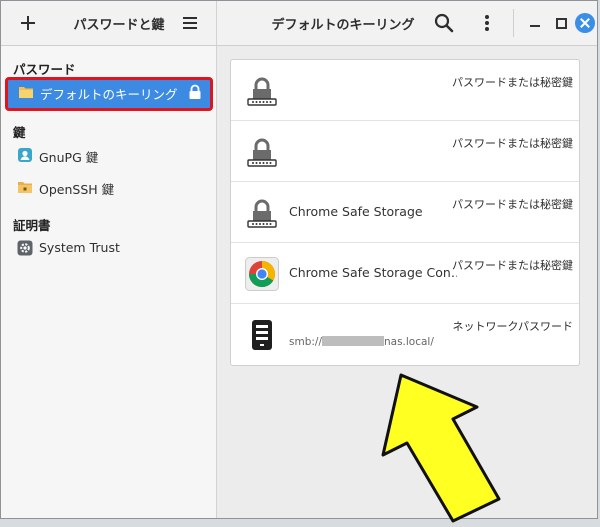 The image size is (600, 527). I want to click on sidebar-item-system-trust: System Trust, so click(109, 248).